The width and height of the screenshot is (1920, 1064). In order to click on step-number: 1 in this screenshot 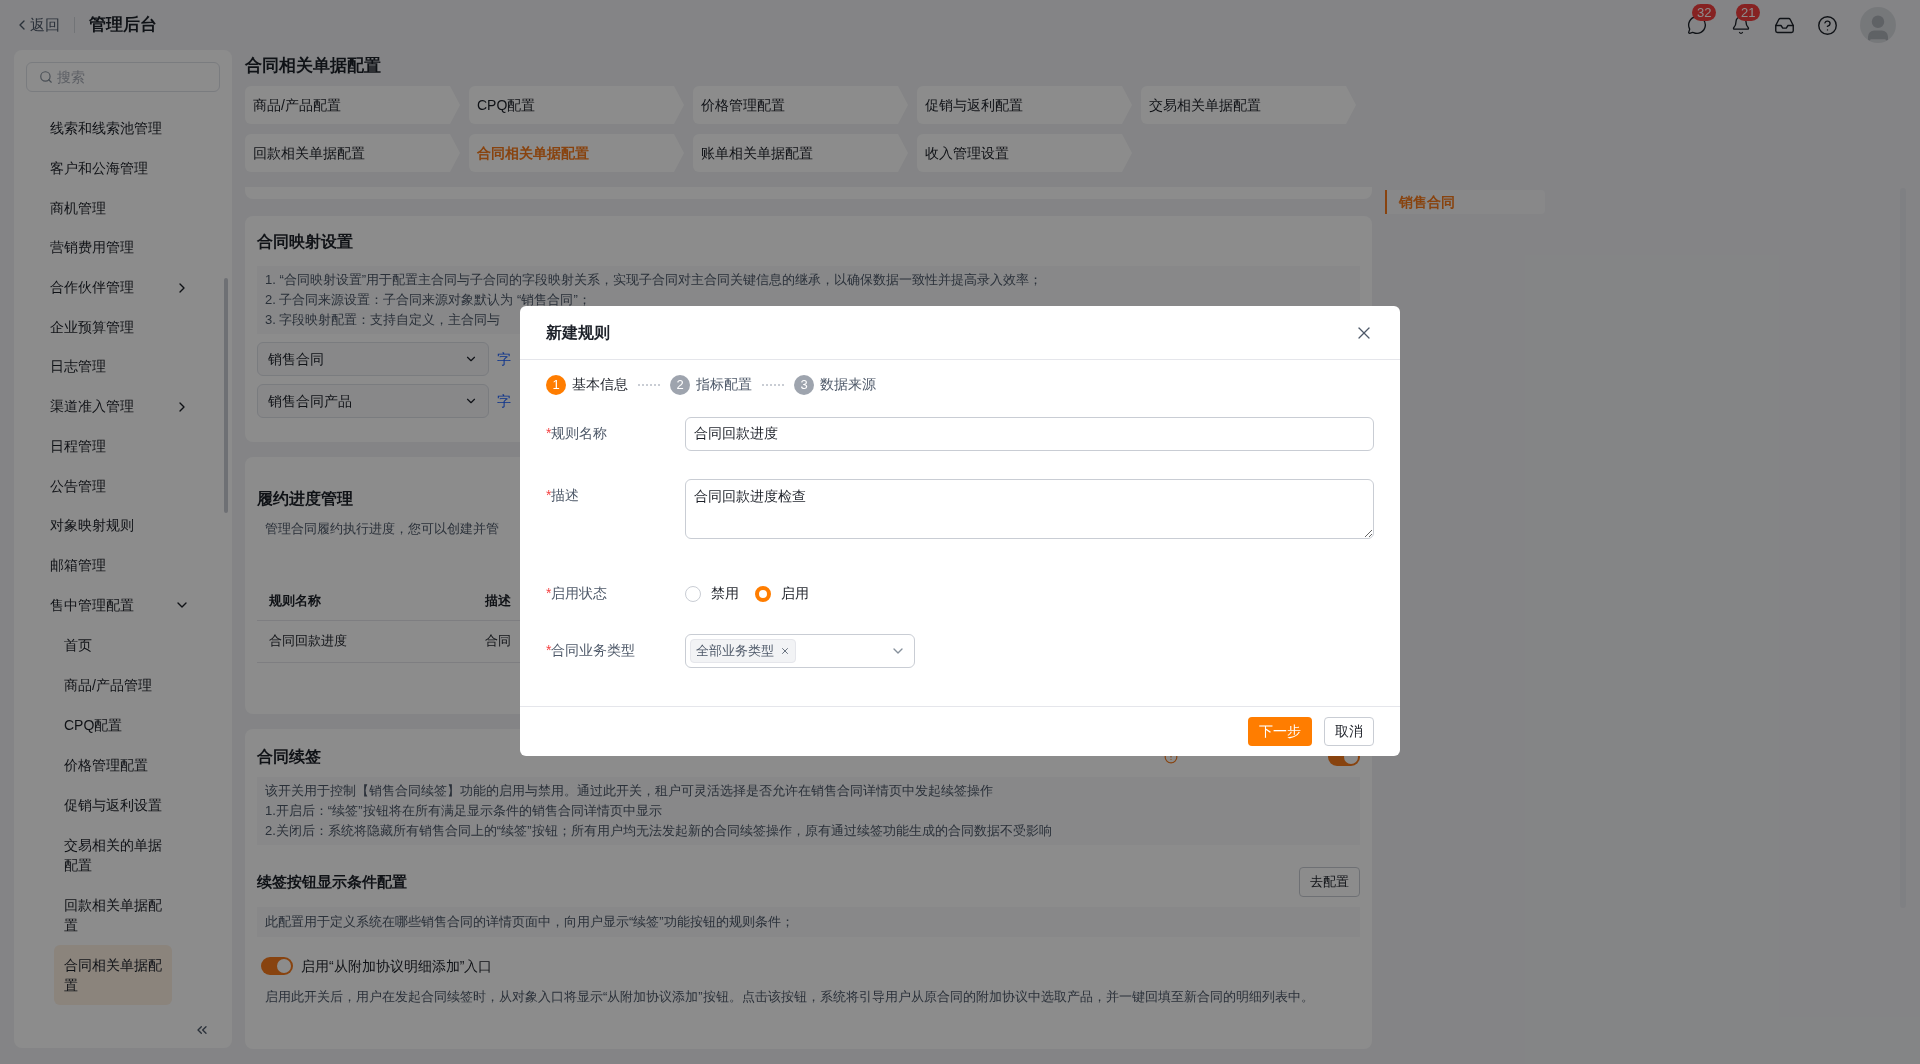, I will do `click(556, 384)`.